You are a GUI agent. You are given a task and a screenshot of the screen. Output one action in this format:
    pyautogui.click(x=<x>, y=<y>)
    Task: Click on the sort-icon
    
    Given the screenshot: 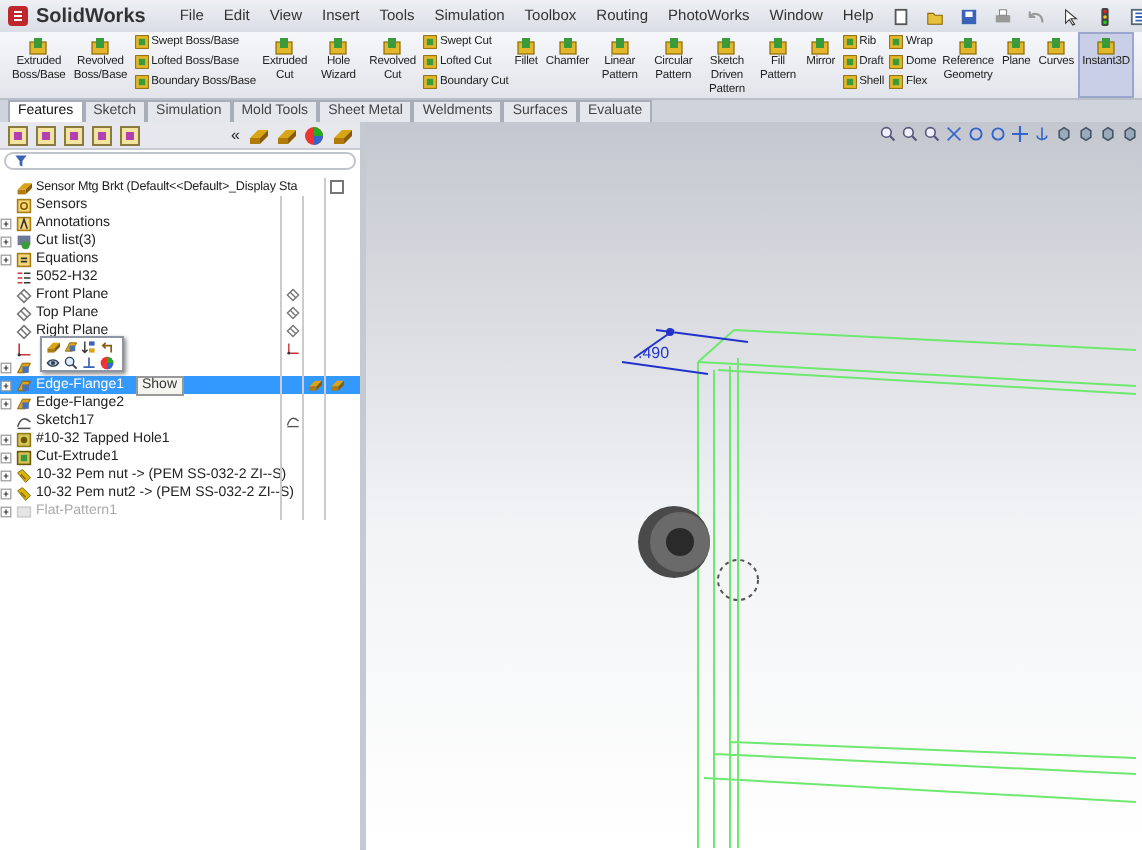 What is the action you would take?
    pyautogui.click(x=89, y=347)
    